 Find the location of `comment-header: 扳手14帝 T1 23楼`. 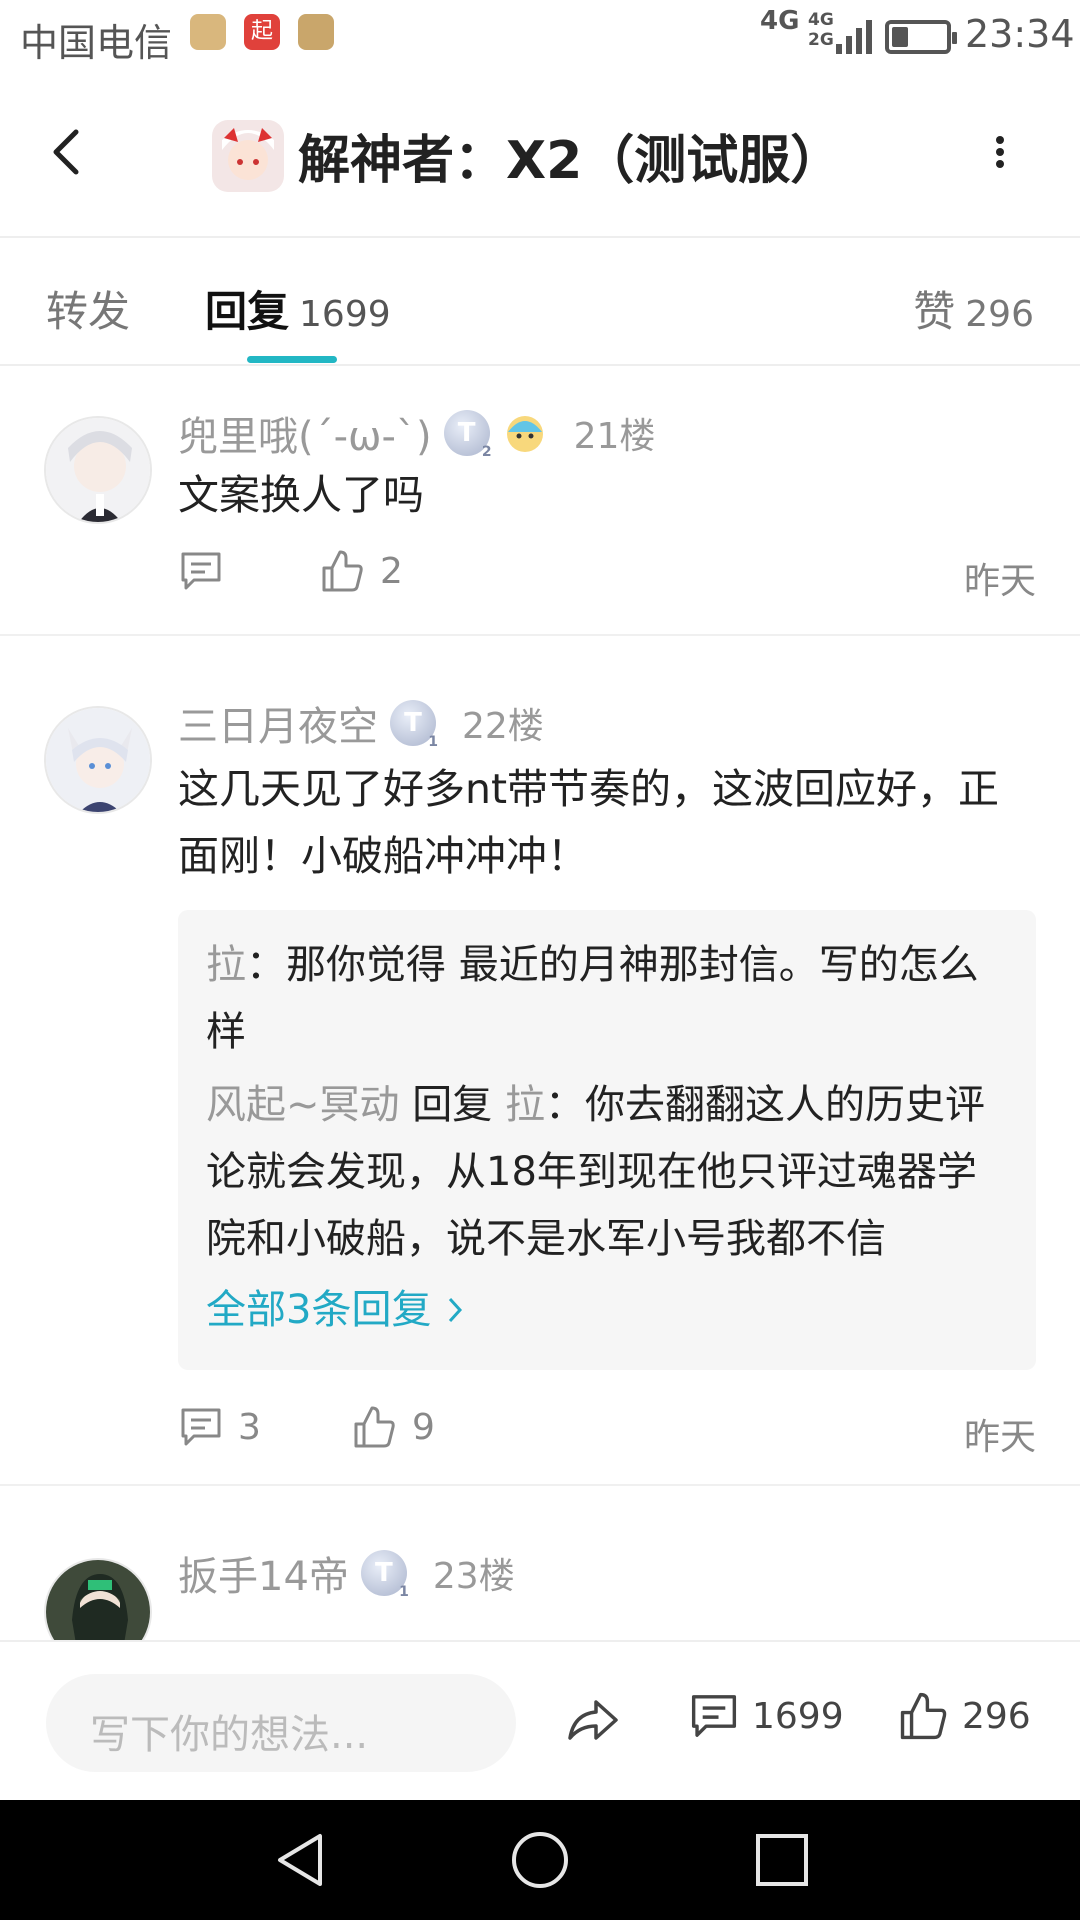

comment-header: 扳手14帝 T1 23楼 is located at coordinates (346, 1573).